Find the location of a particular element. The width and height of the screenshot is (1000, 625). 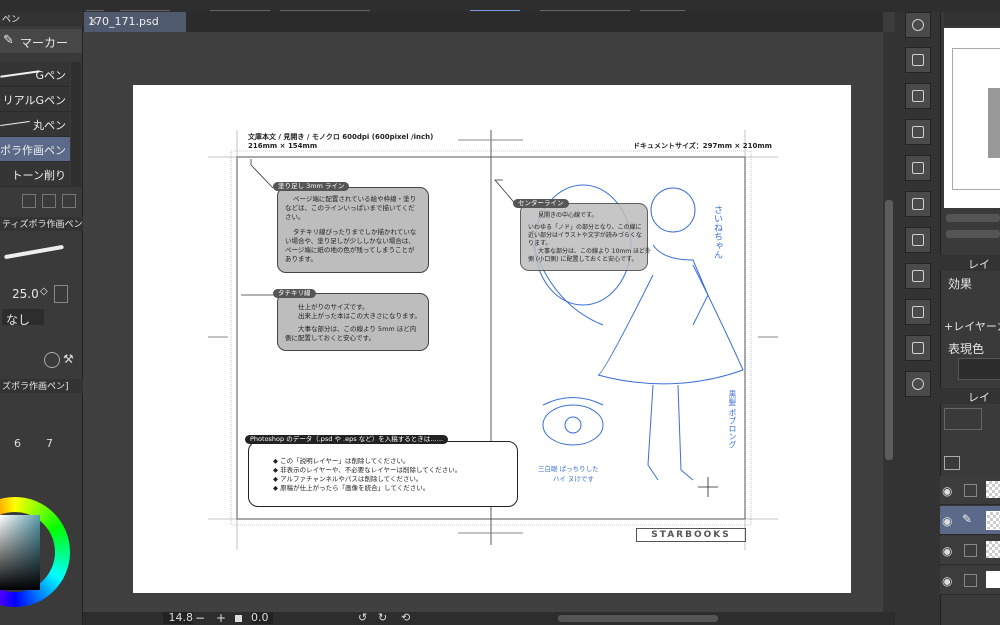

box-3d-icon is located at coordinates (918, 348).